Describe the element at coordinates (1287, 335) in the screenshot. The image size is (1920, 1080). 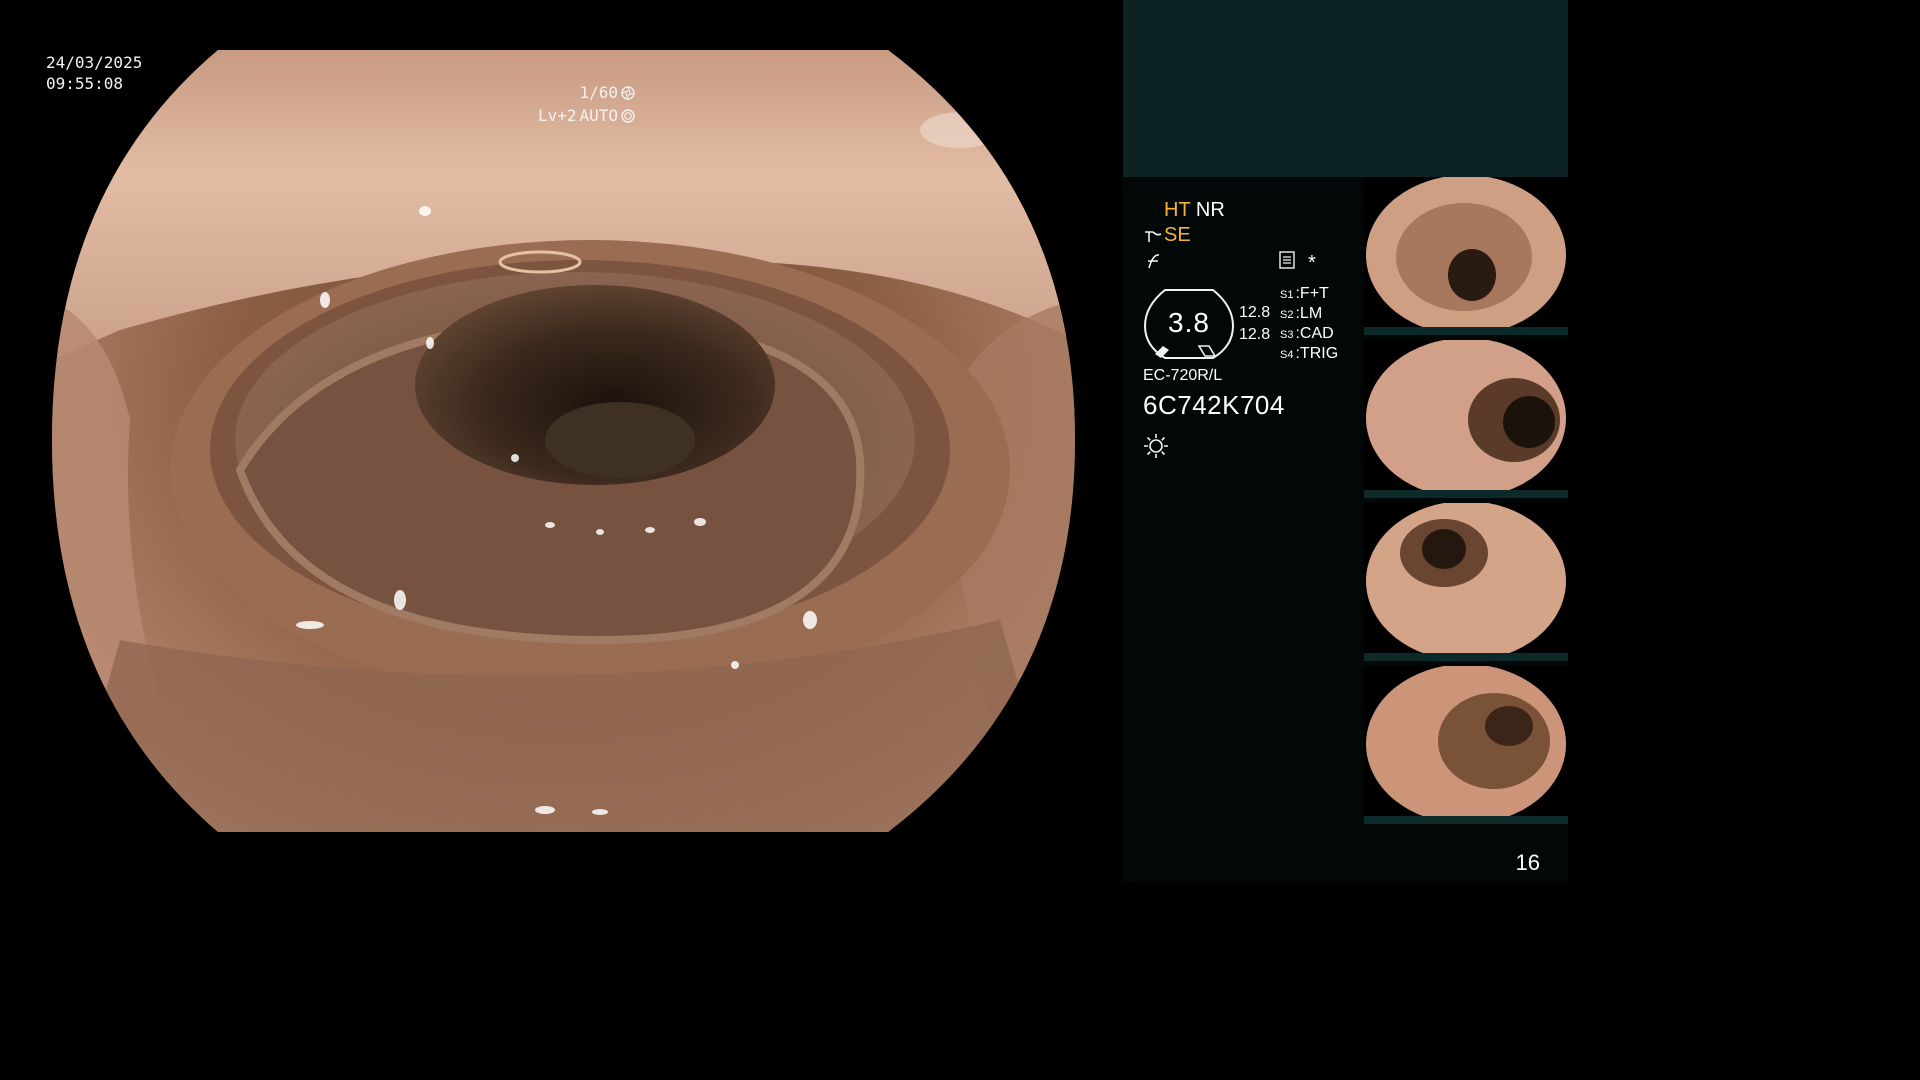
I see `switch-s3-key: S3` at that location.